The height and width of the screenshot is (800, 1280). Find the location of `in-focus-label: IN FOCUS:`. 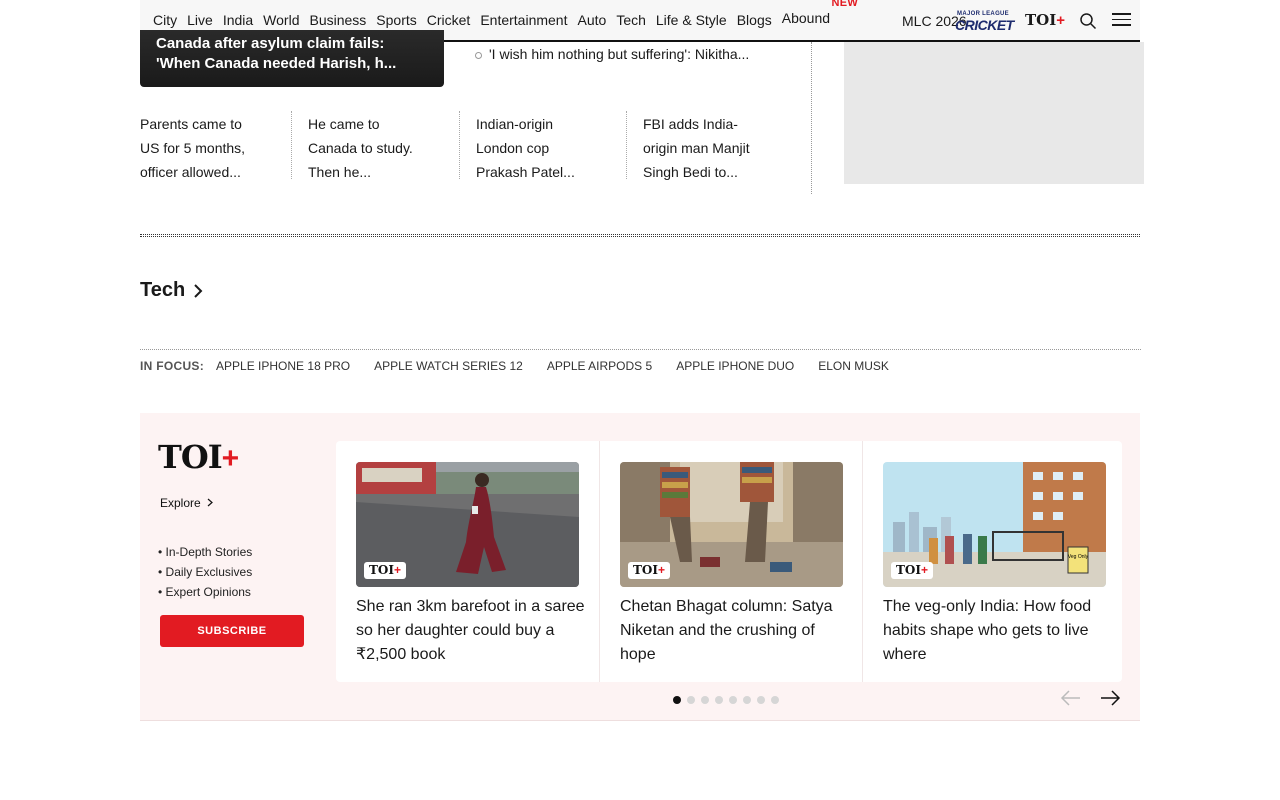

in-focus-label: IN FOCUS: is located at coordinates (172, 366).